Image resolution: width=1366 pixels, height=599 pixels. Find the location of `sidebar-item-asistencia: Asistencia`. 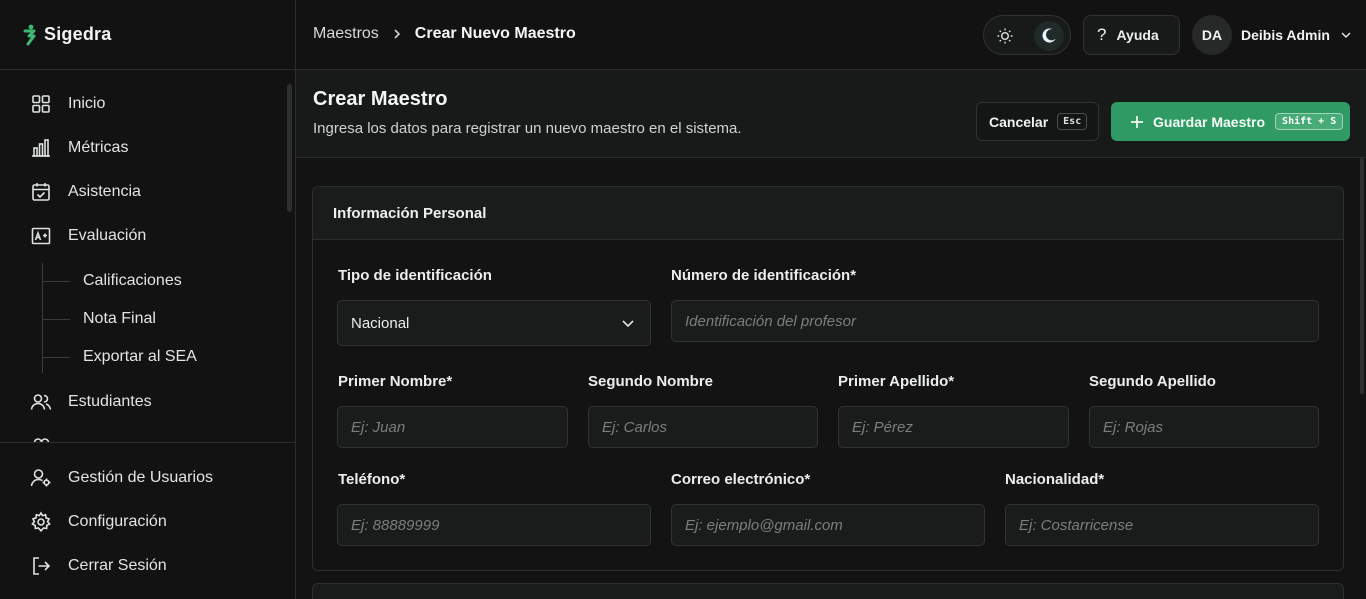

sidebar-item-asistencia: Asistencia is located at coordinates (85, 192).